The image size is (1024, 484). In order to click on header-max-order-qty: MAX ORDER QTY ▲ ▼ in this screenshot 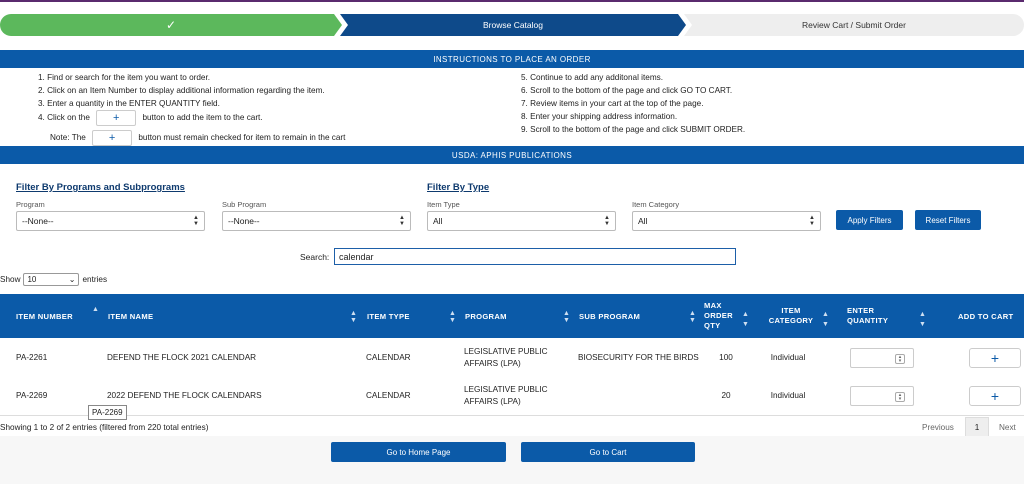, I will do `click(726, 316)`.